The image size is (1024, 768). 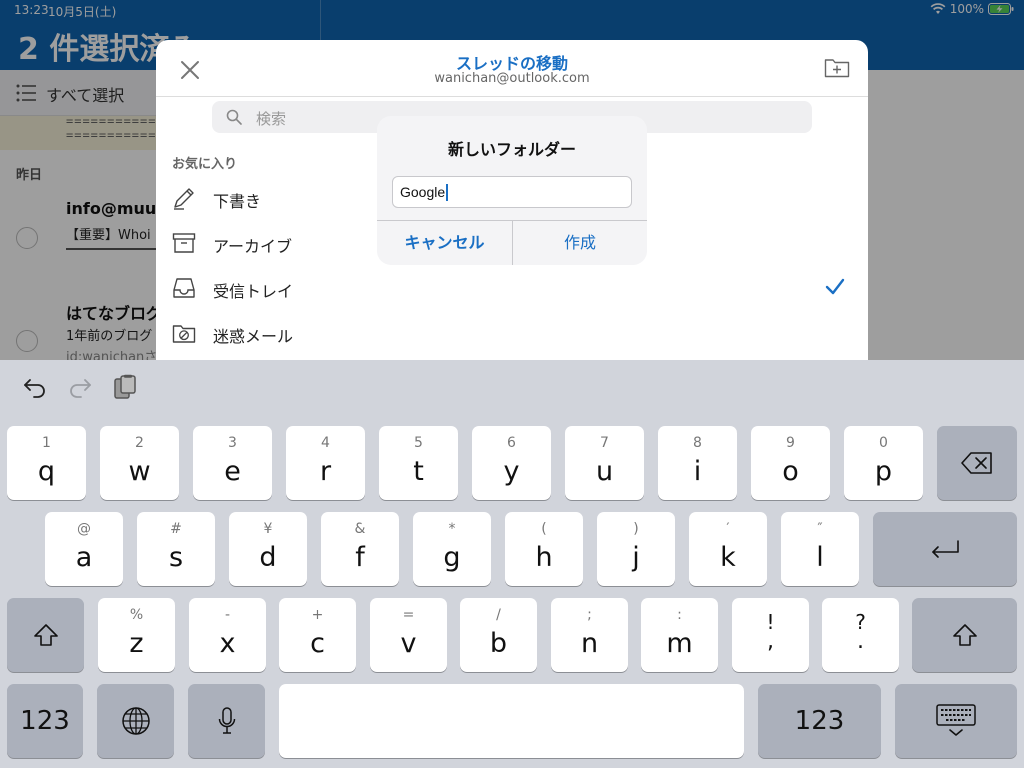 What do you see at coordinates (271, 119) in the screenshot?
I see `search-placeholder: 検索` at bounding box center [271, 119].